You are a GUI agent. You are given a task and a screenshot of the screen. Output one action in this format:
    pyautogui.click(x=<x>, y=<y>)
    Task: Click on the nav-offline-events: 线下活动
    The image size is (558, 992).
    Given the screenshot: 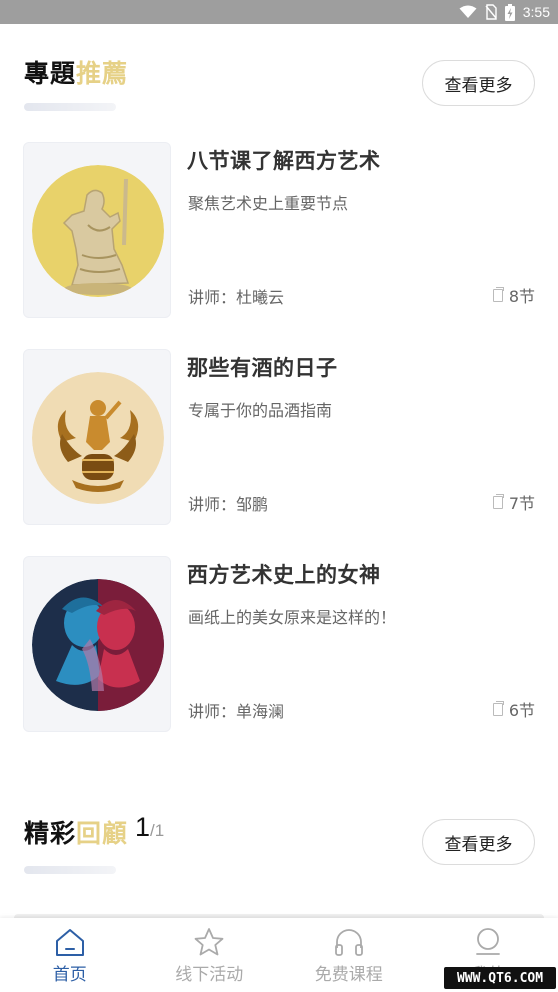 What is the action you would take?
    pyautogui.click(x=210, y=955)
    